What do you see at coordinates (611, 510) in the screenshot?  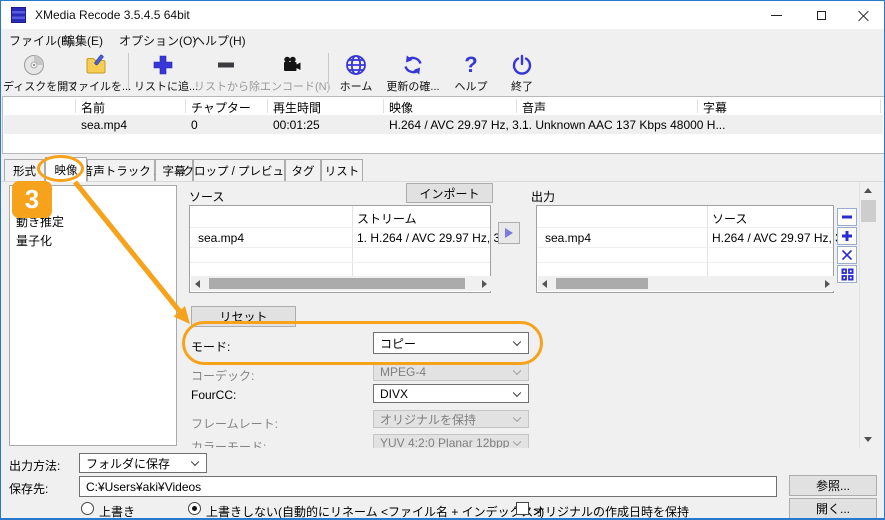 I see `keep-date-checkbox-label: オリジナルの作成日時を保持` at bounding box center [611, 510].